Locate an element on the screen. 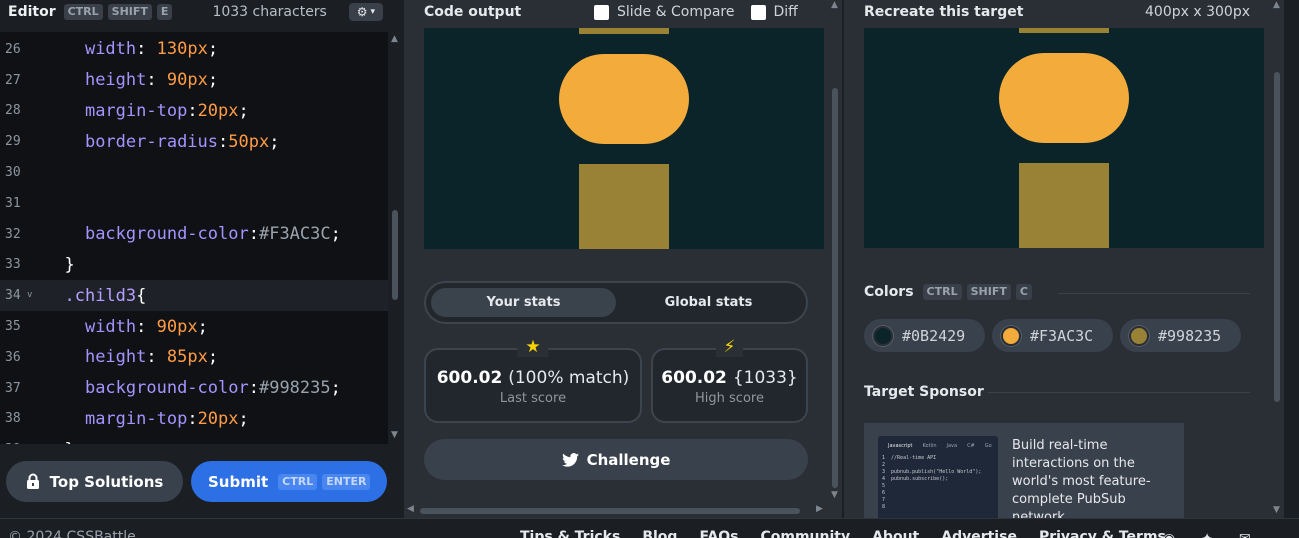 The image size is (1299, 538). code-line: v 34 .child3{ is located at coordinates (194, 296).